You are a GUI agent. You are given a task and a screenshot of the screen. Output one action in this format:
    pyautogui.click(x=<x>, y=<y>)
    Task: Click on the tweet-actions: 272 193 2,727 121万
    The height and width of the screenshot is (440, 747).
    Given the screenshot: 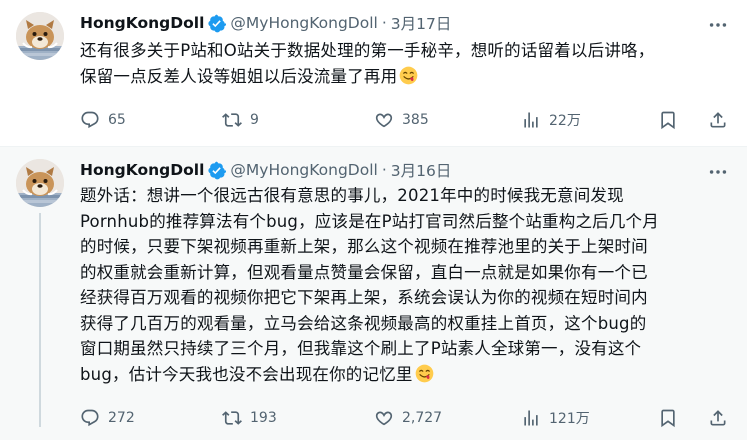 What is the action you would take?
    pyautogui.click(x=405, y=418)
    